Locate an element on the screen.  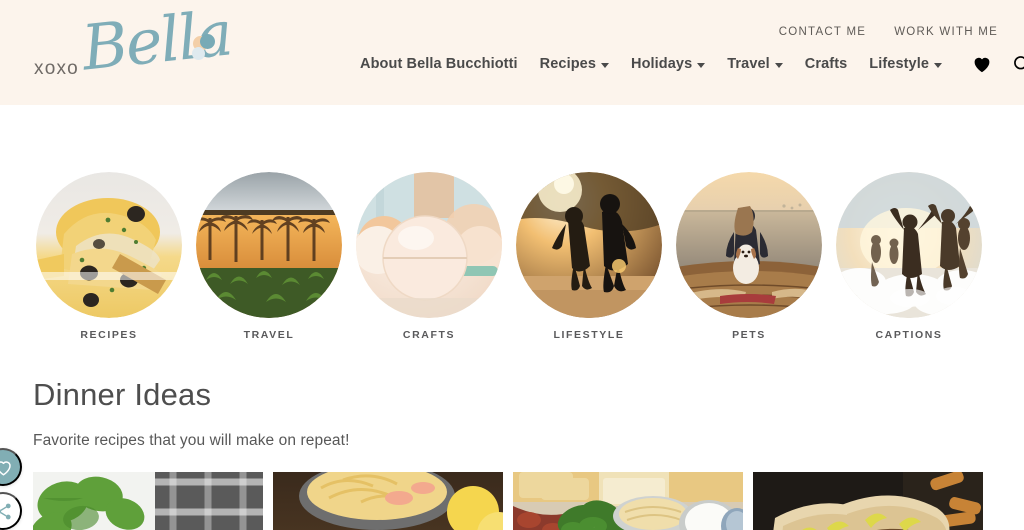
nav-item-recipes: Recipes is located at coordinates (574, 64).